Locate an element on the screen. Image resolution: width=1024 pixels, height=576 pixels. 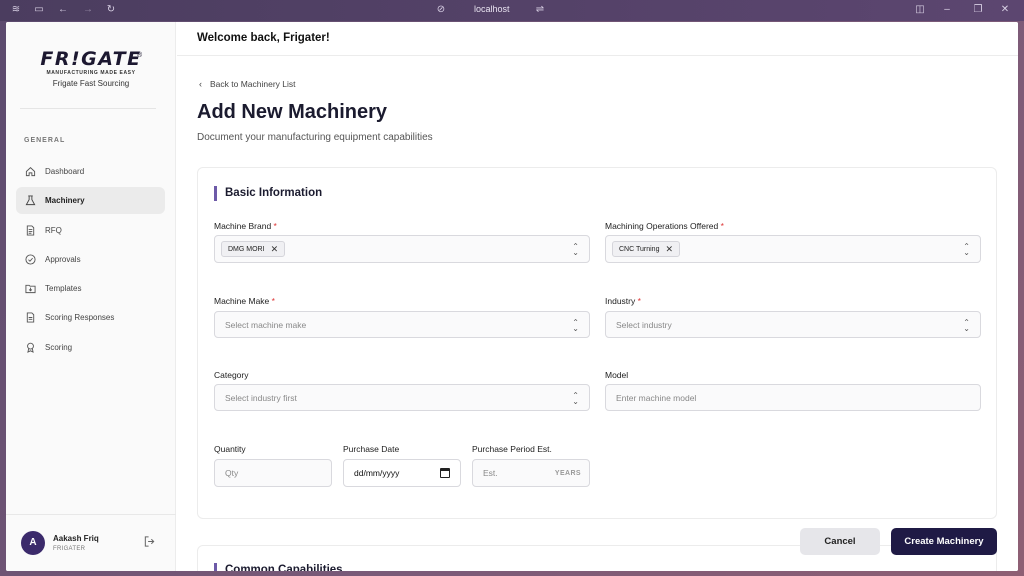
label-text: Quantity is located at coordinates (230, 449).